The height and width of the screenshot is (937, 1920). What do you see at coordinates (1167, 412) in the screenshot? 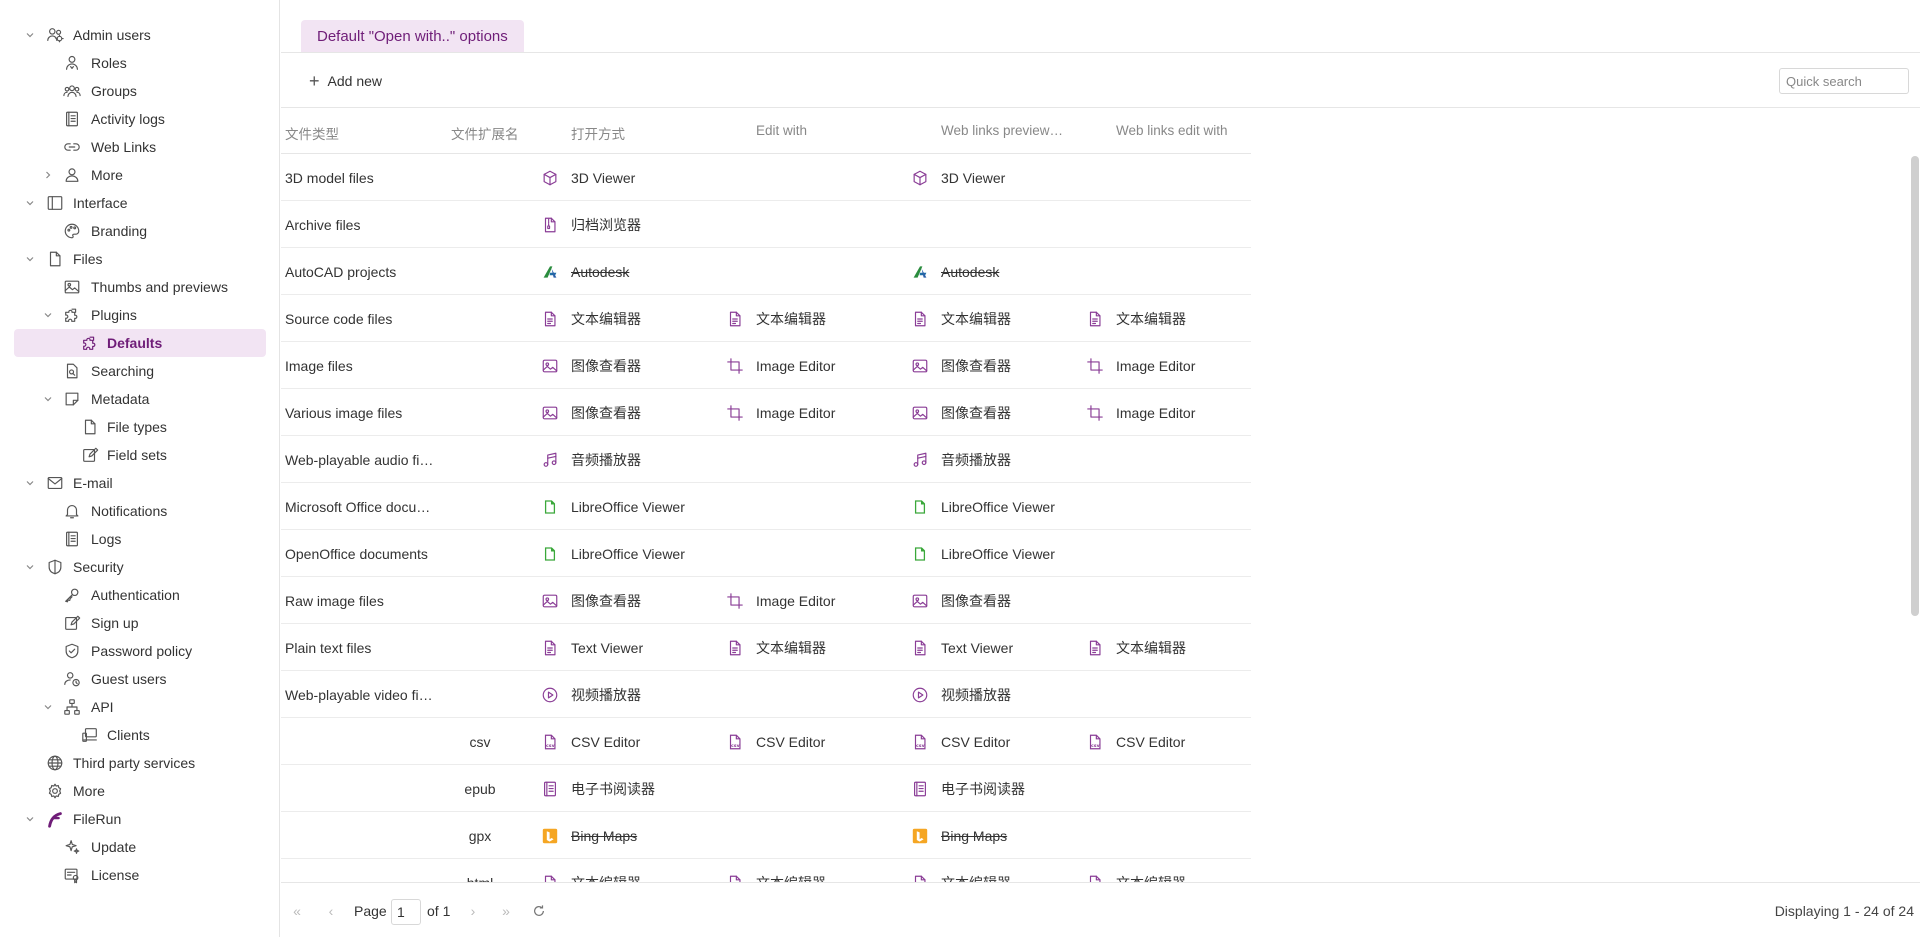
I see `cell-web-edit: Image Editor` at bounding box center [1167, 412].